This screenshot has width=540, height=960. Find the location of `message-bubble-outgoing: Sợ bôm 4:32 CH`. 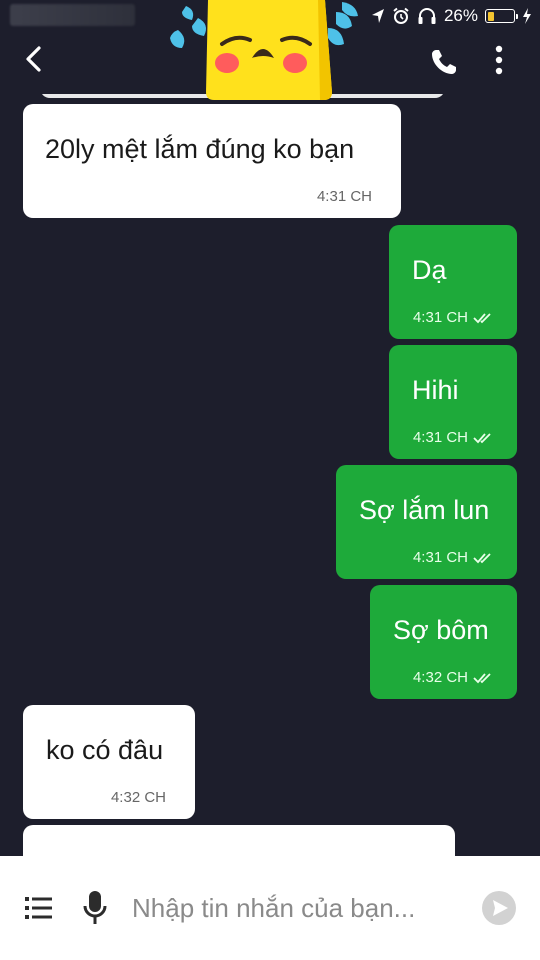

message-bubble-outgoing: Sợ bôm 4:32 CH is located at coordinates (443, 642).